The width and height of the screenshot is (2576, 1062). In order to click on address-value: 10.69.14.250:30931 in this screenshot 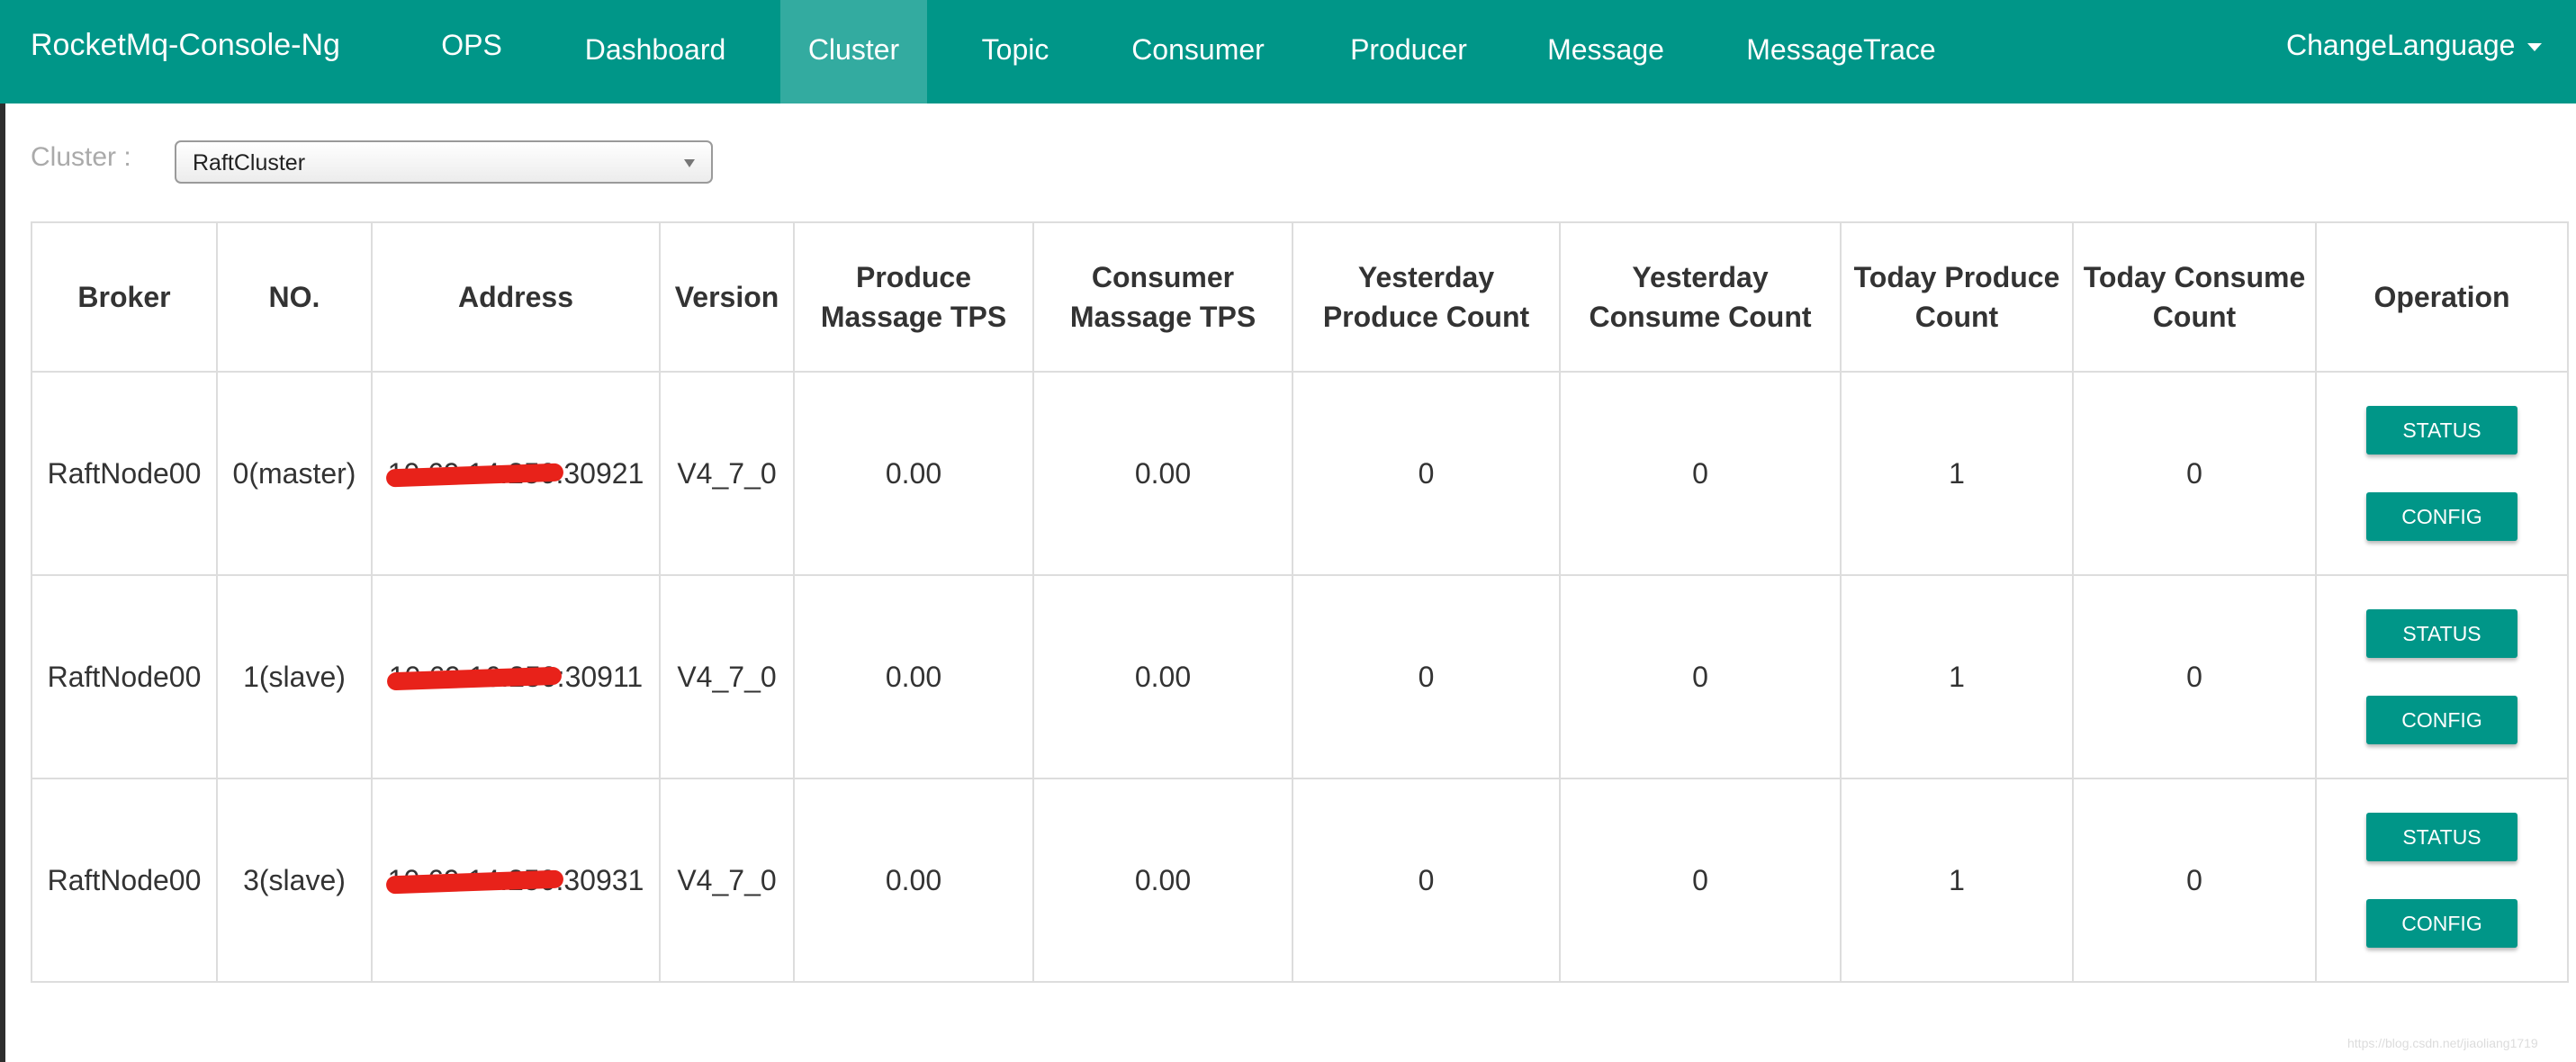, I will do `click(514, 880)`.